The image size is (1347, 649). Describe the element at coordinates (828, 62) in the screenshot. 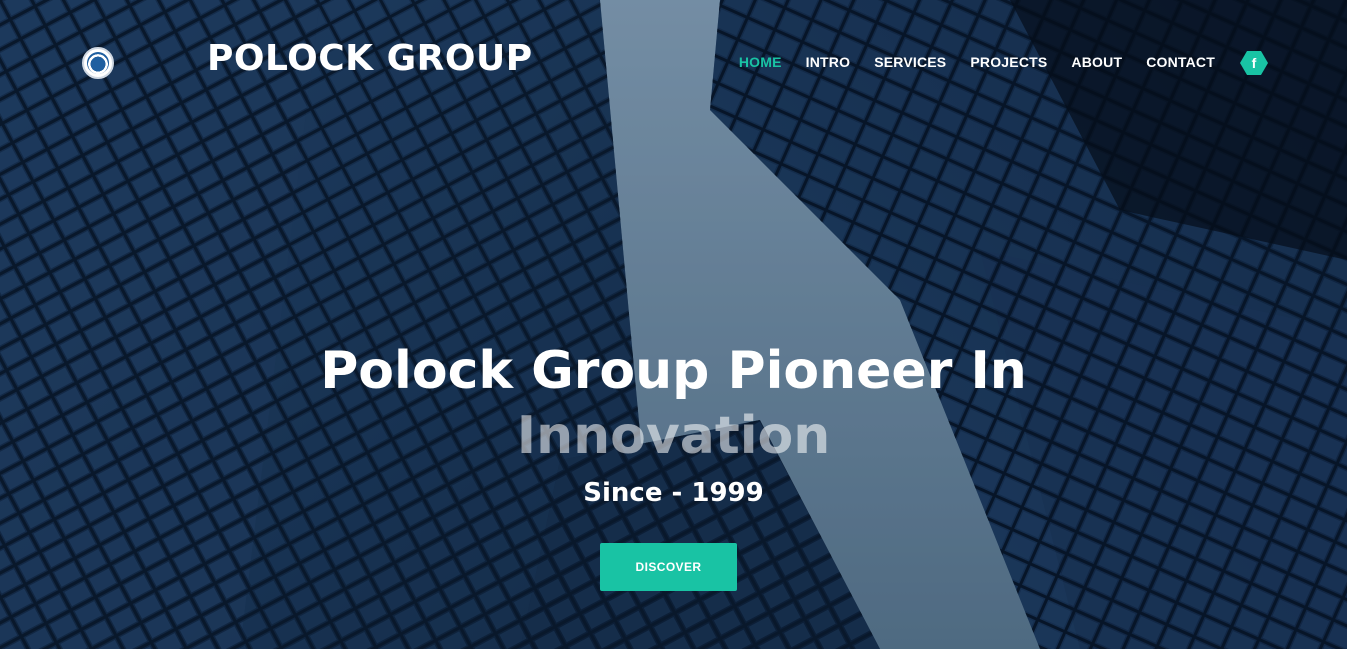

I see `nav-intro: INTRO` at that location.